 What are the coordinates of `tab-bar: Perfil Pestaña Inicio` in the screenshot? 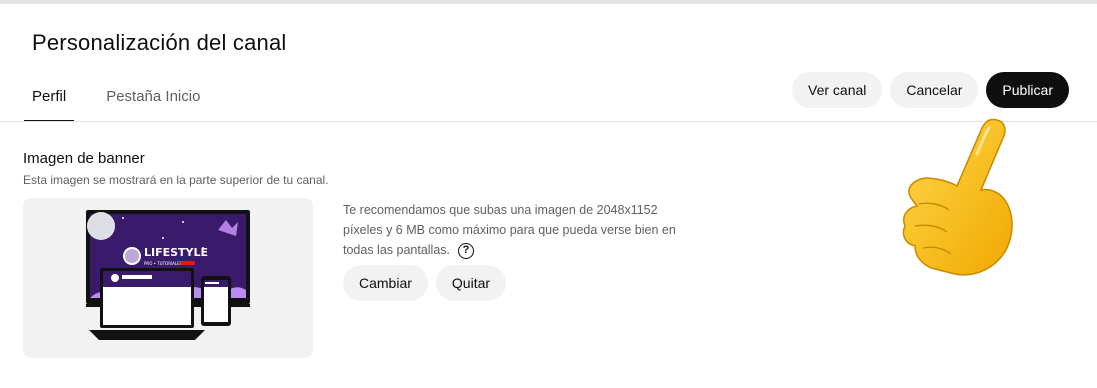 It's located at (128, 99).